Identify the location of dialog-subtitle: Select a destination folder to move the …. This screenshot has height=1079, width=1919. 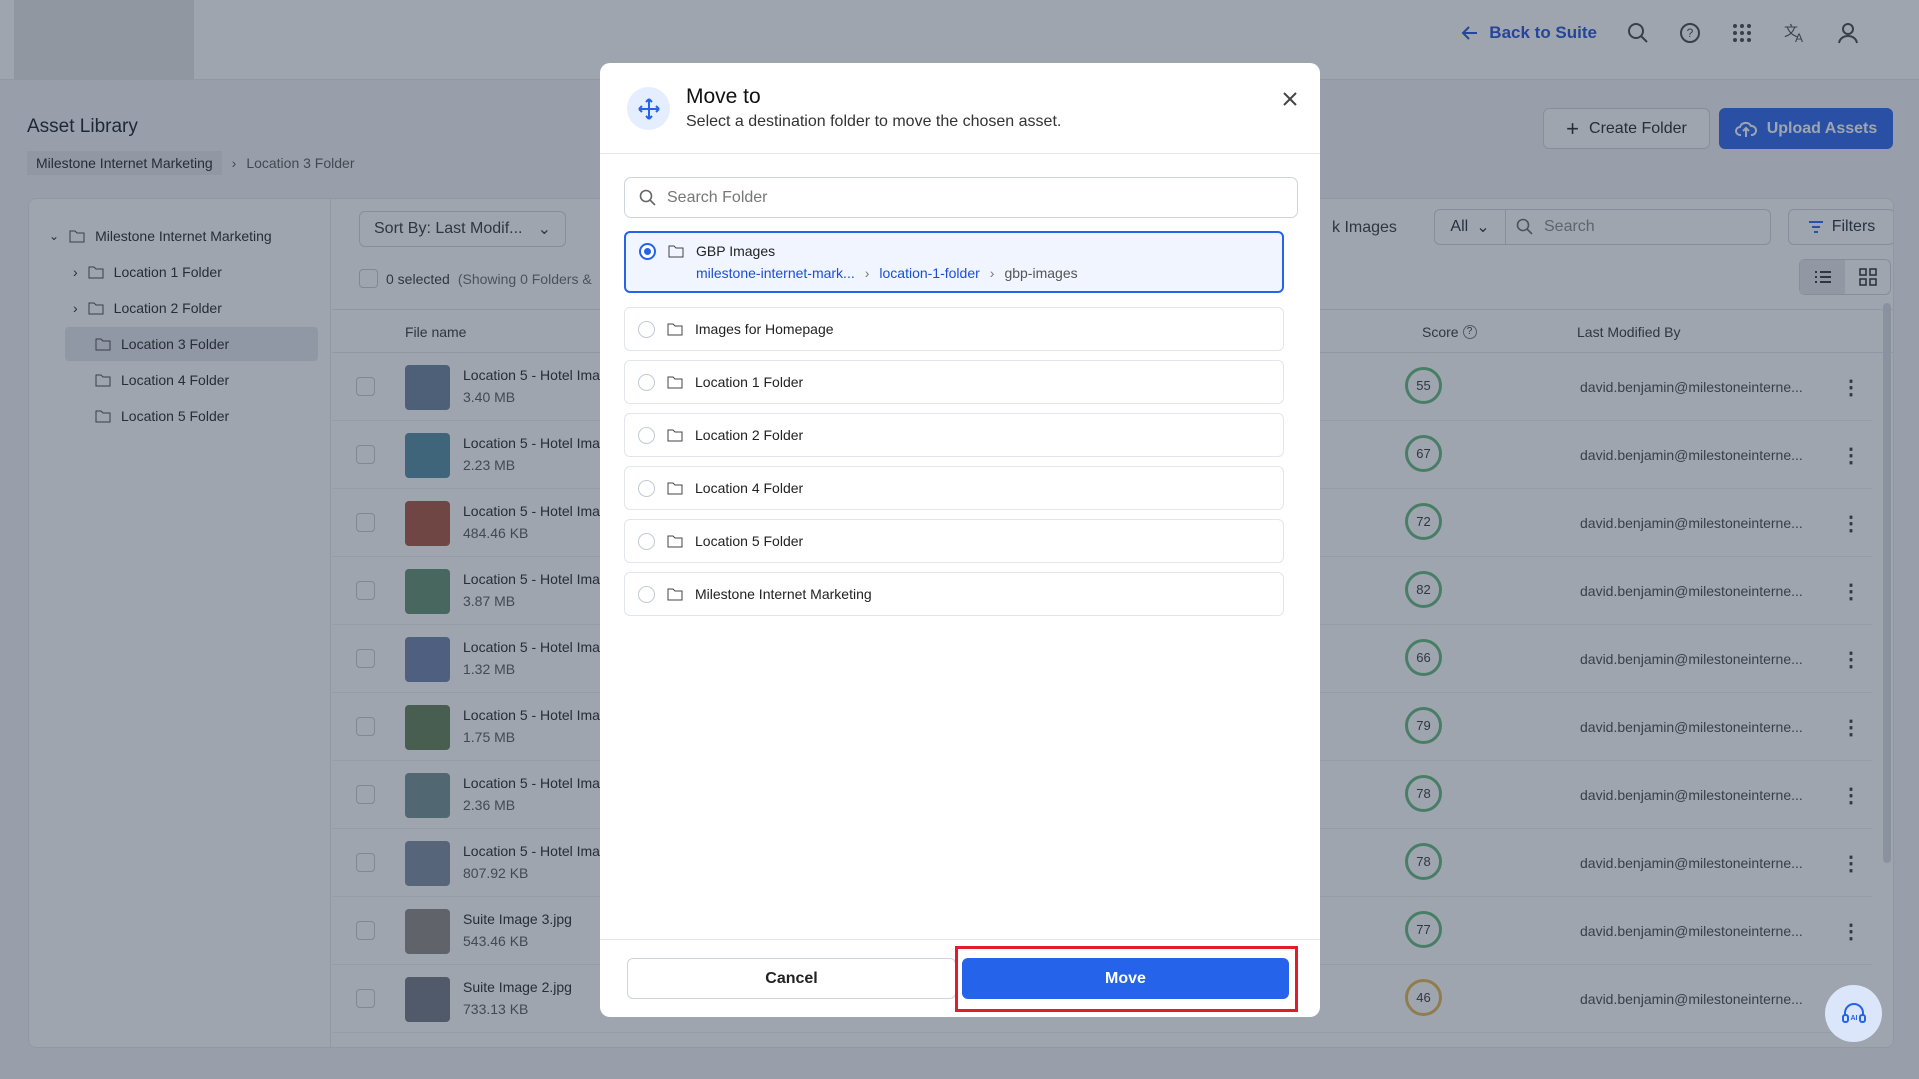
(874, 121).